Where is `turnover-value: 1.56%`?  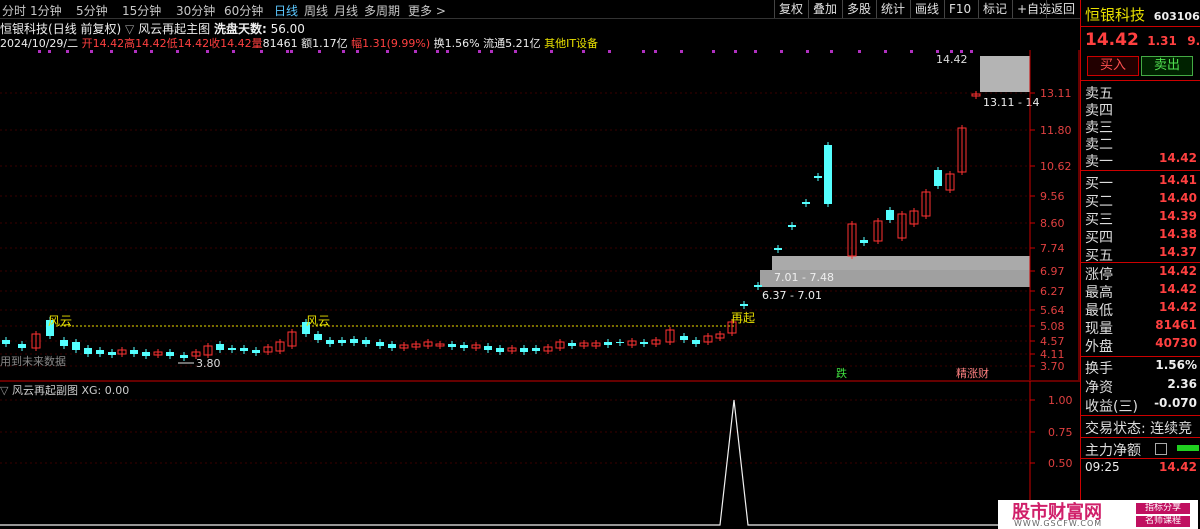 turnover-value: 1.56% is located at coordinates (462, 43).